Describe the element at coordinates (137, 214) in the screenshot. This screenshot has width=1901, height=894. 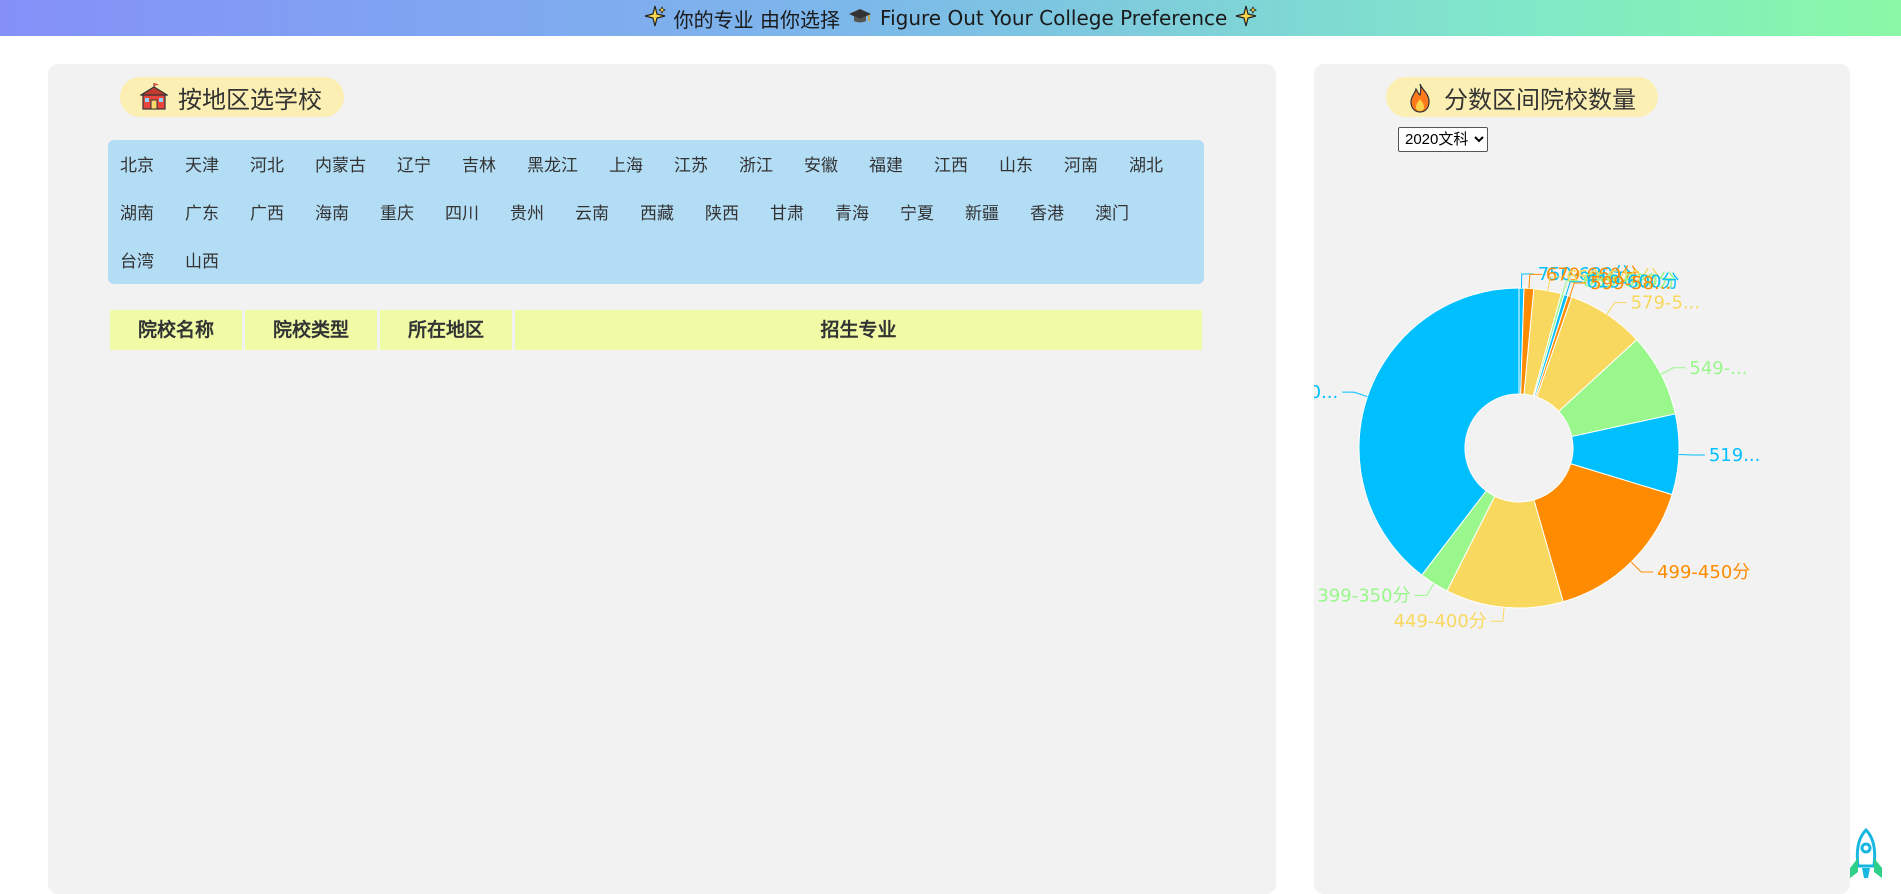
I see `region-item: 湖南` at that location.